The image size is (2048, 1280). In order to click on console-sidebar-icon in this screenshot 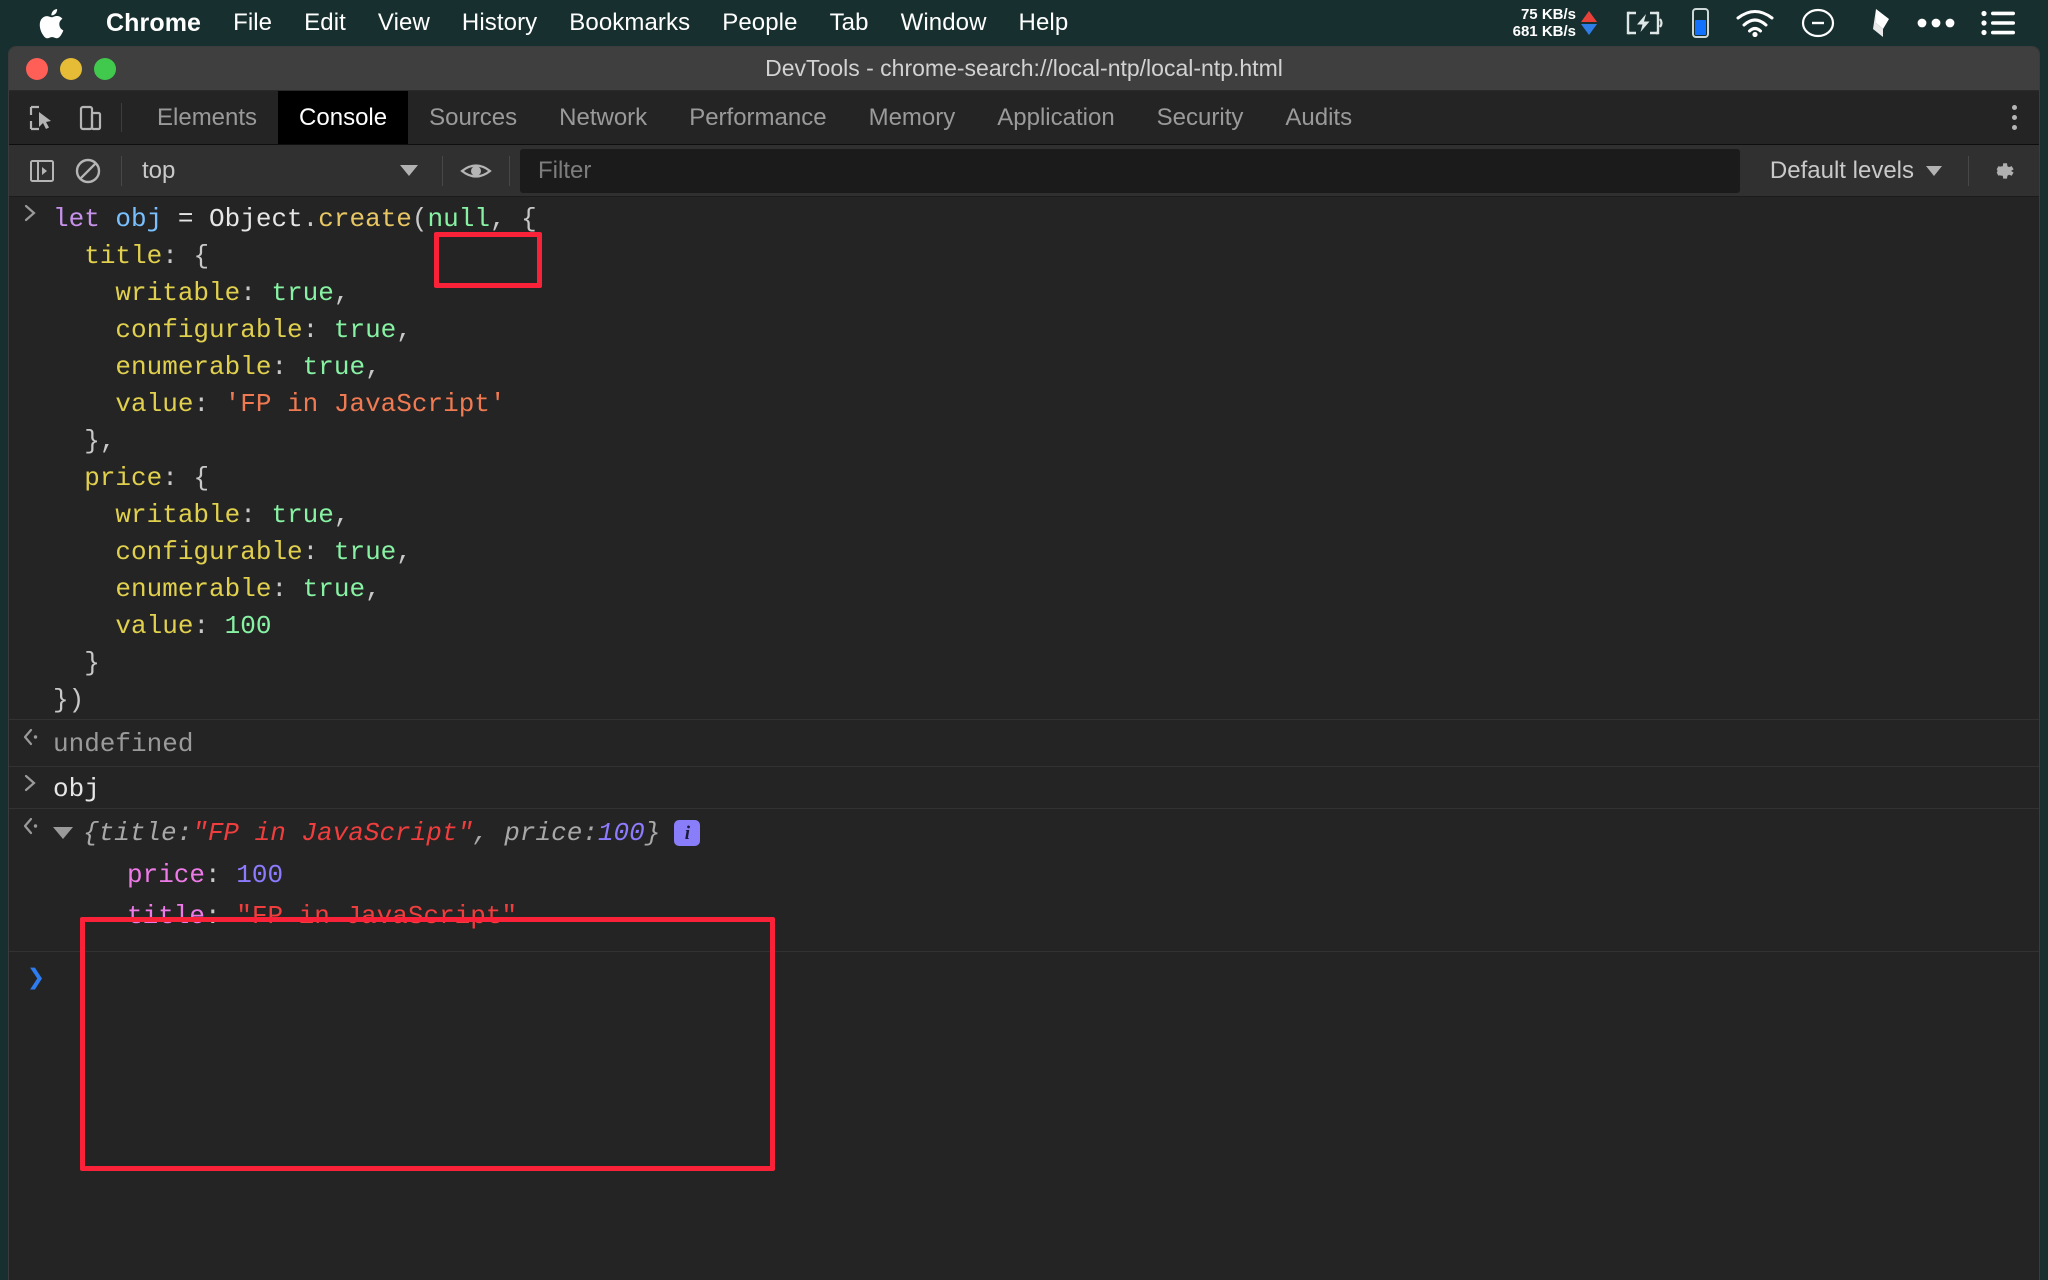, I will do `click(42, 171)`.